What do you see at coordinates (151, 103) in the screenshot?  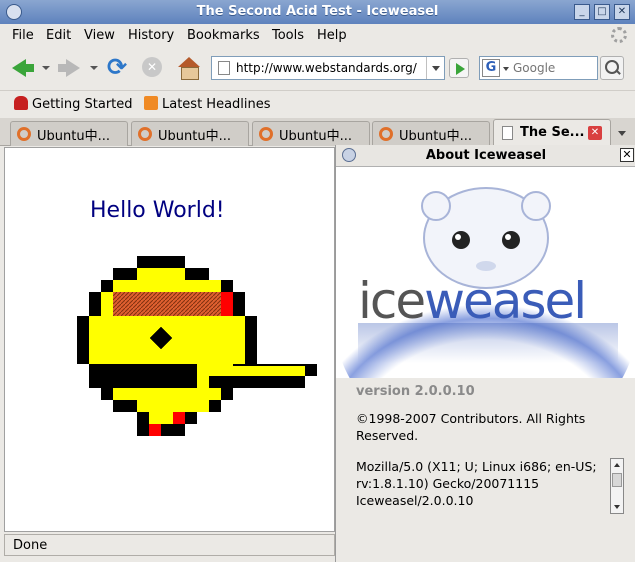 I see `rss-icon` at bounding box center [151, 103].